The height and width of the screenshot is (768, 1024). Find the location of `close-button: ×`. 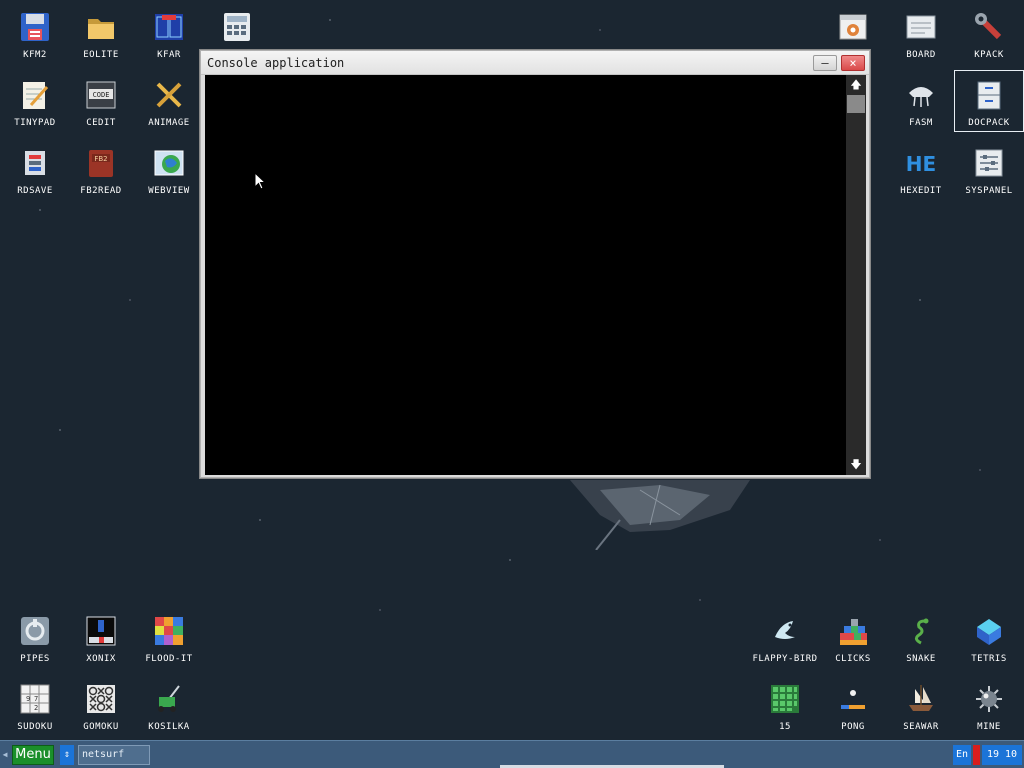

close-button: × is located at coordinates (853, 62).